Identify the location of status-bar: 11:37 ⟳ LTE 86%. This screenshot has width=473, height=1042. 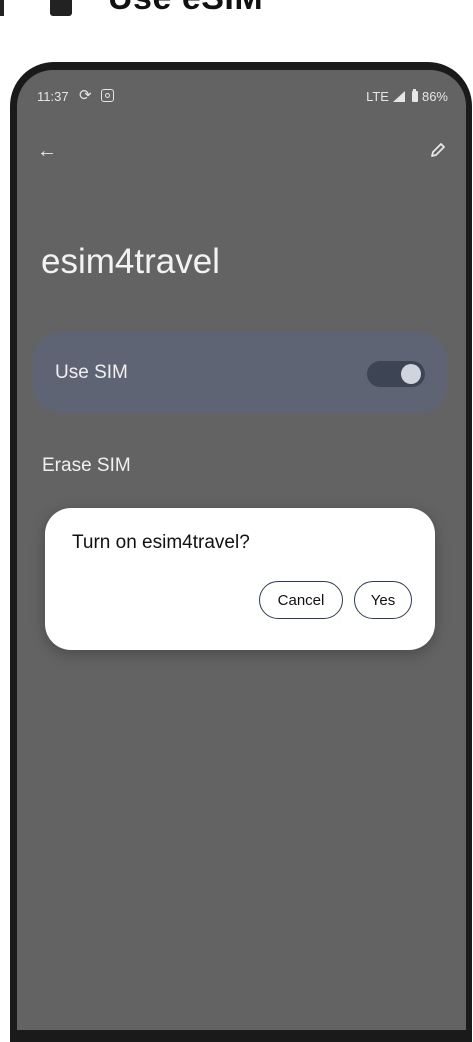
(241, 95).